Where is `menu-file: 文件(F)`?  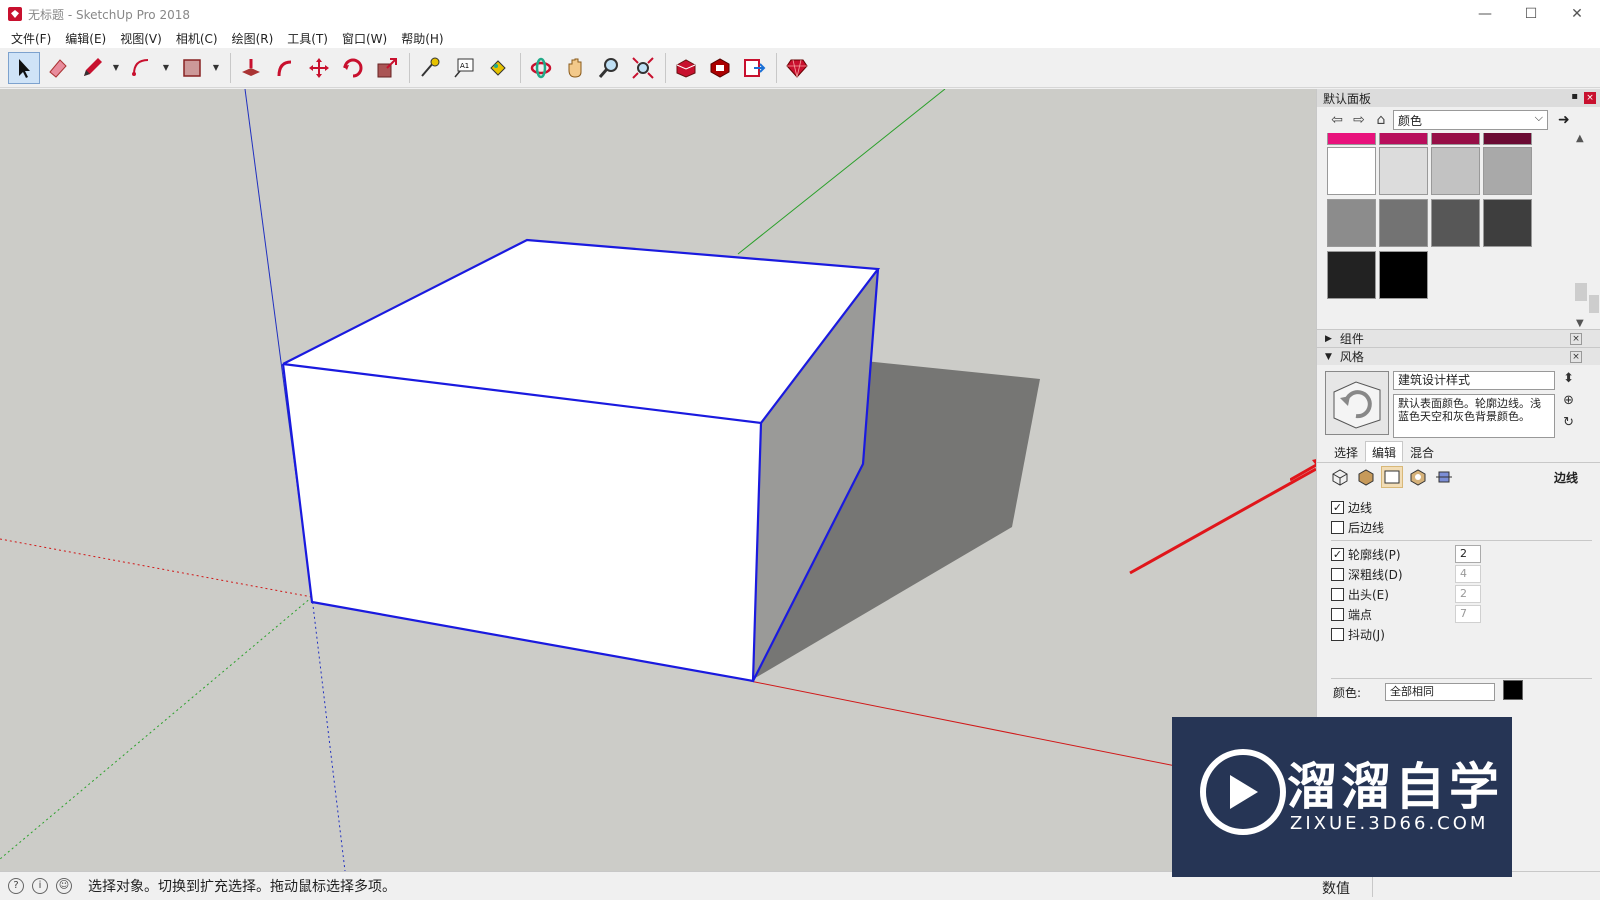 menu-file: 文件(F) is located at coordinates (31, 38).